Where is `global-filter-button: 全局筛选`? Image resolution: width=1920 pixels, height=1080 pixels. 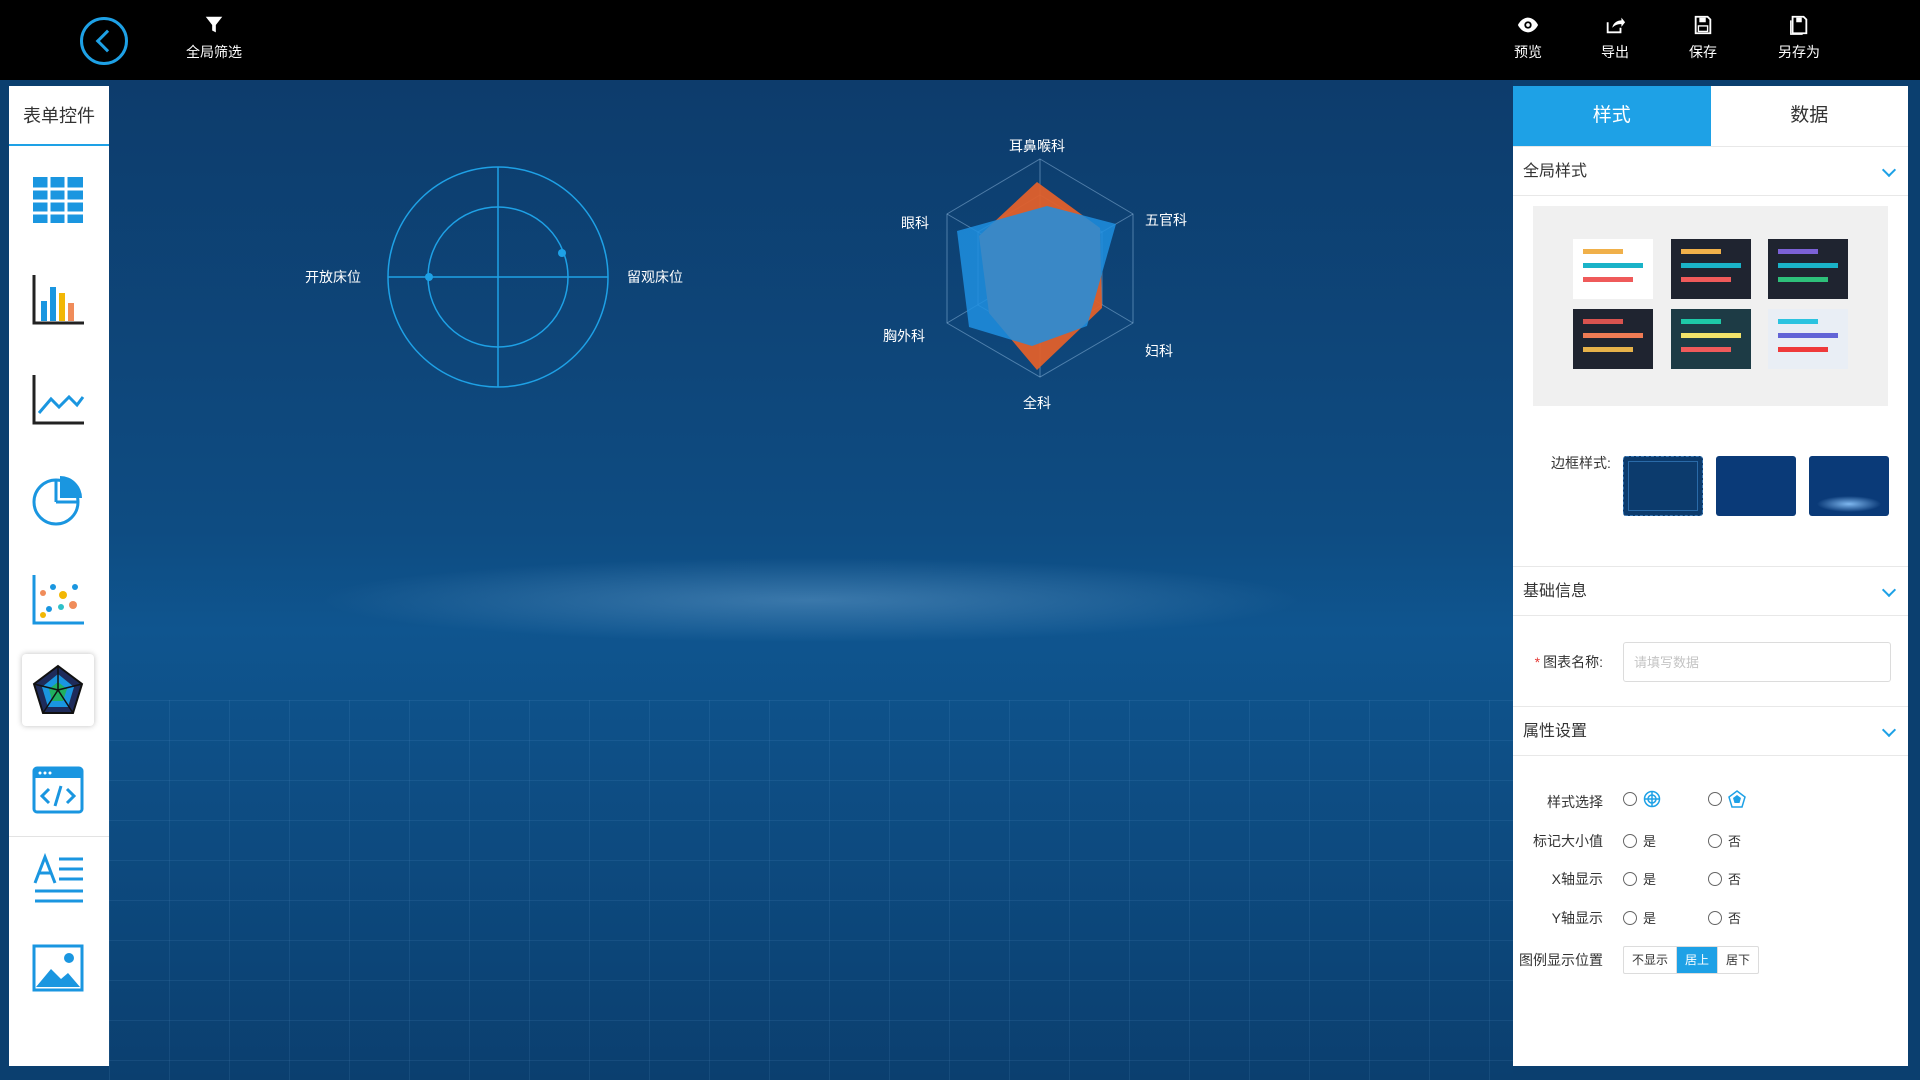
global-filter-button: 全局筛选 is located at coordinates (214, 38).